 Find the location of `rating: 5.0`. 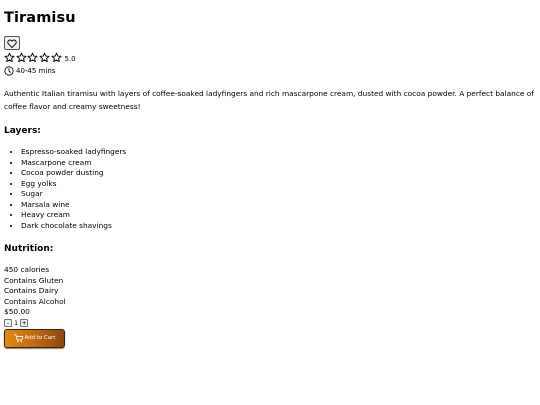

rating: 5.0 is located at coordinates (272, 57).